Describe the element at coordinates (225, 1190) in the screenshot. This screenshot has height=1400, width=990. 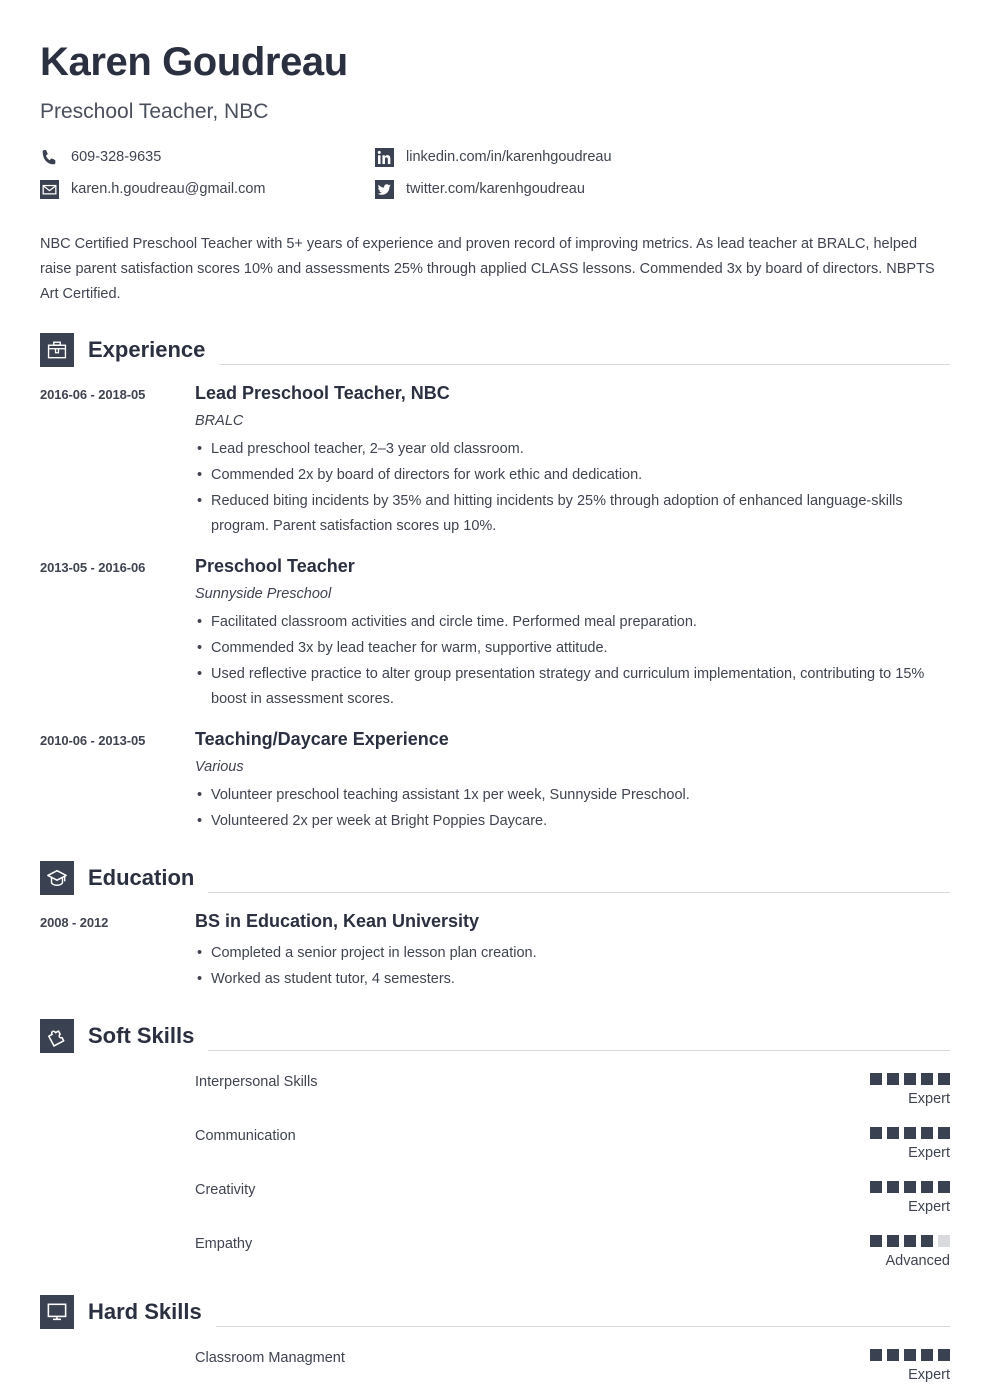
I see `skill-name: Creativity` at that location.